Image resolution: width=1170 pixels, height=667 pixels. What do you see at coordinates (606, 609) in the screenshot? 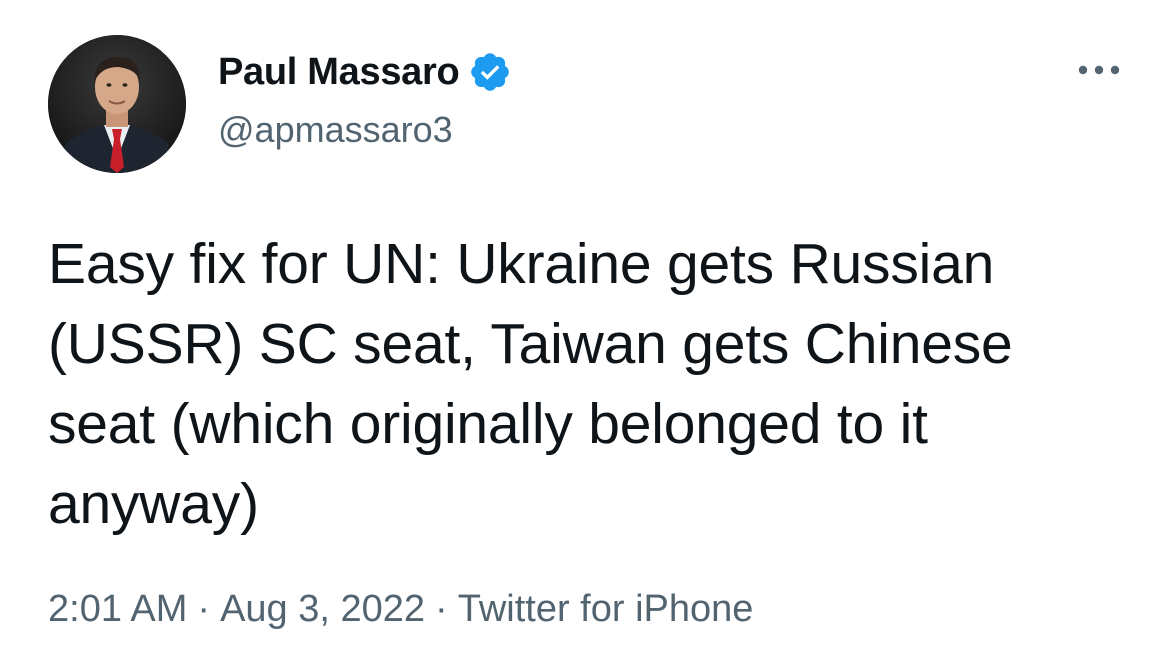
I see `tweet-source: Twitter for iPhone` at bounding box center [606, 609].